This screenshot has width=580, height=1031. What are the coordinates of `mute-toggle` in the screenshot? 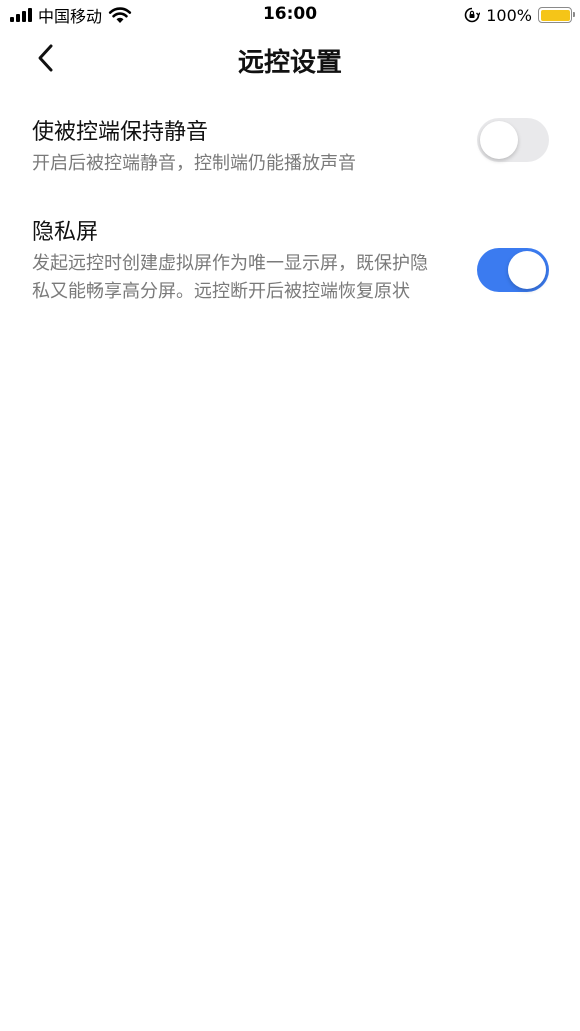 It's located at (513, 140).